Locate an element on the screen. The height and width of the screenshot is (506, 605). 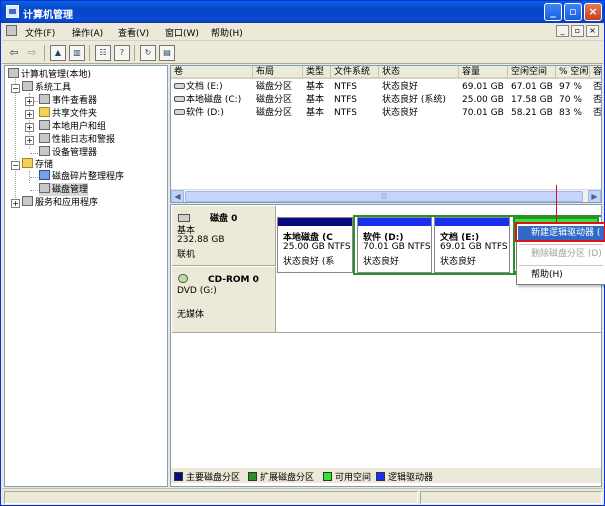
logical-drive-swatch is located at coordinates (380, 476).